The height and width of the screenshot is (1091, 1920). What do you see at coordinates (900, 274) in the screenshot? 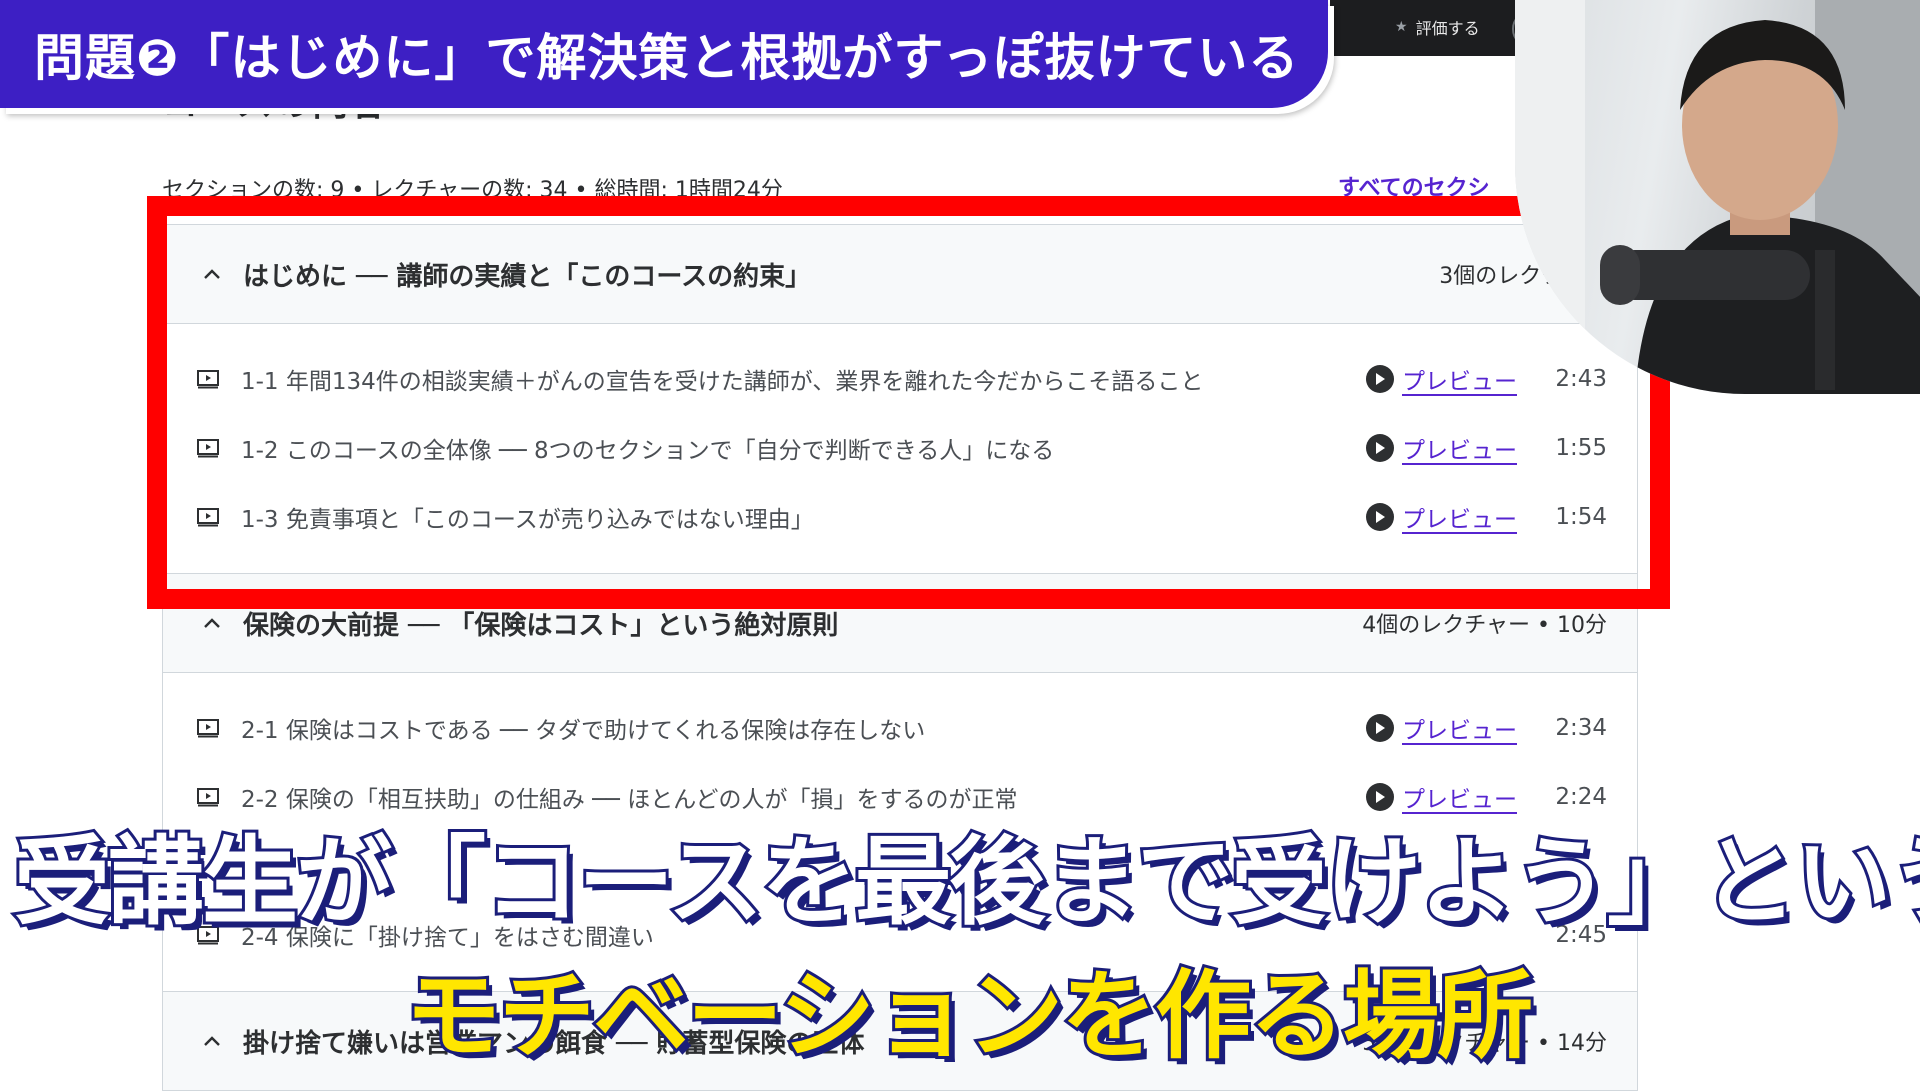
I see `section-header-1: はじめに ── 講師の実績と「このコースの約束」 3個のレクチャー` at bounding box center [900, 274].